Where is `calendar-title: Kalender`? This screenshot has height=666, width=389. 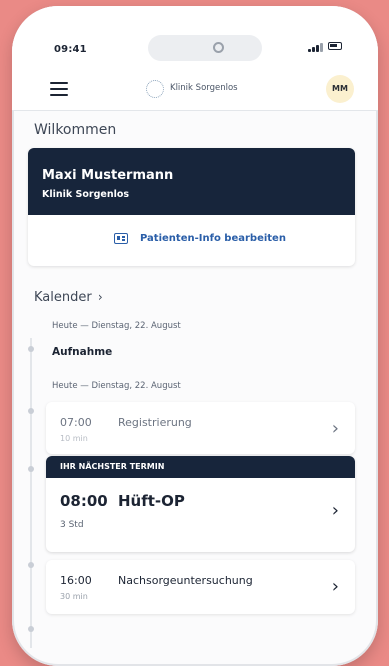 calendar-title: Kalender is located at coordinates (63, 297).